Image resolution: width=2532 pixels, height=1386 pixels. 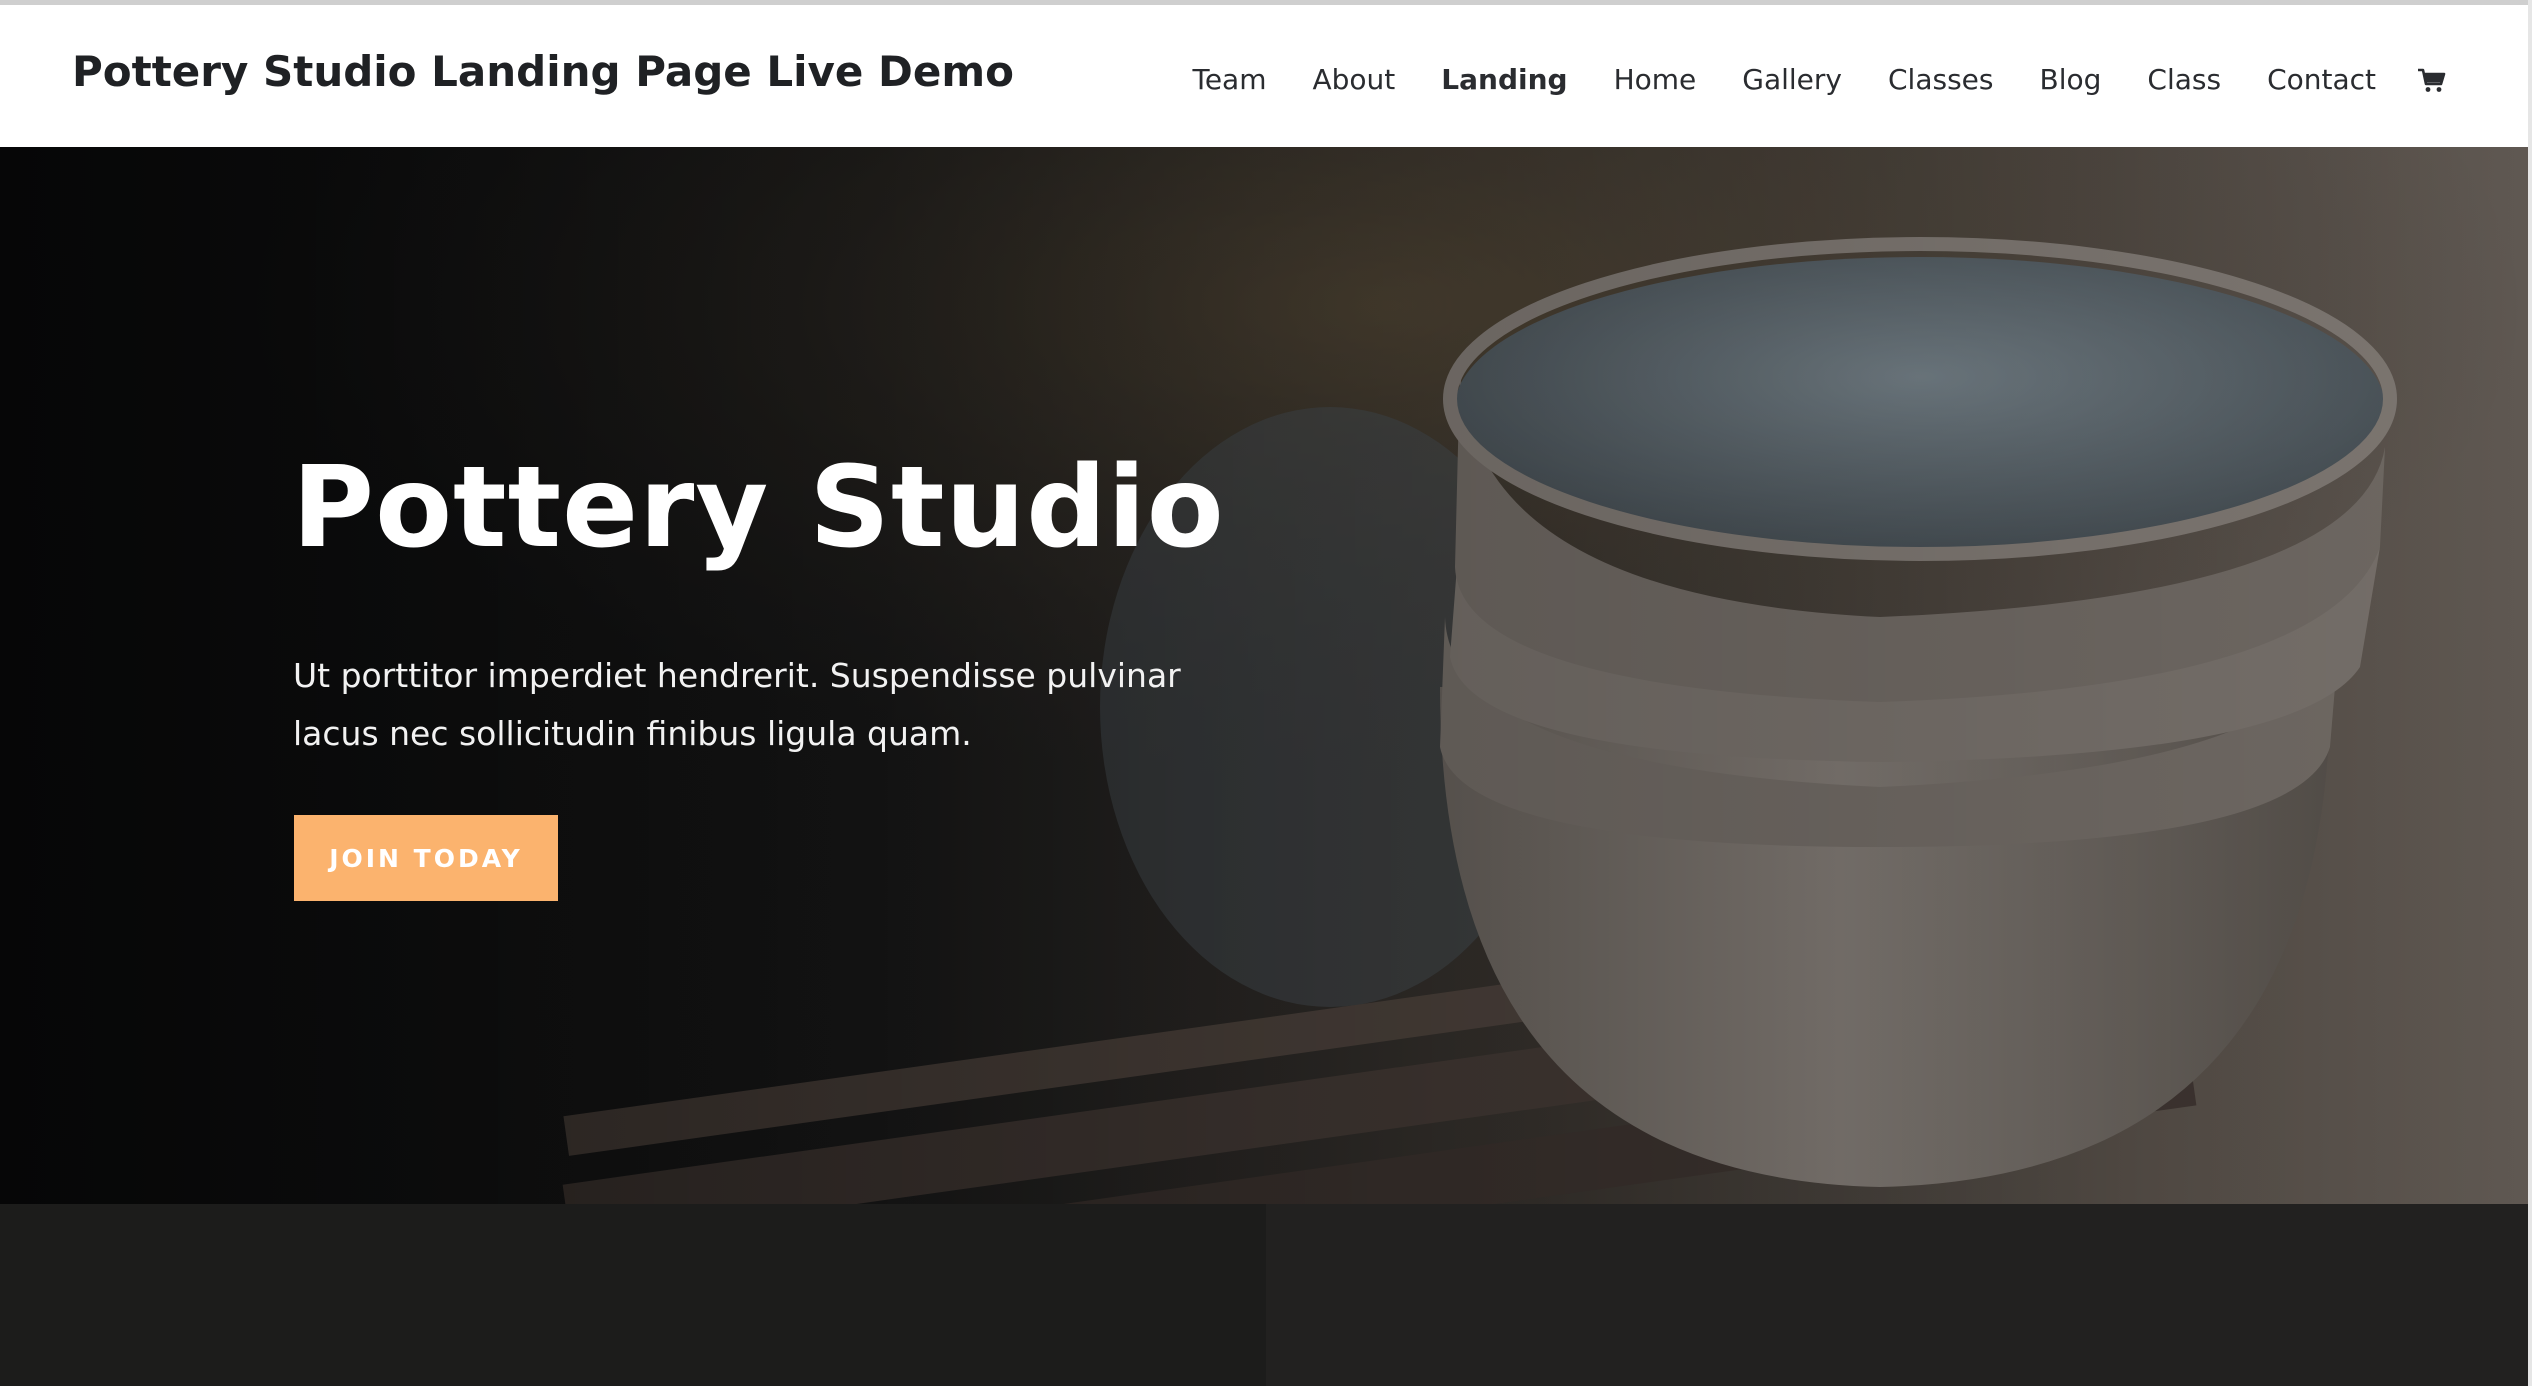 I want to click on content-panel-left, so click(x=633, y=1295).